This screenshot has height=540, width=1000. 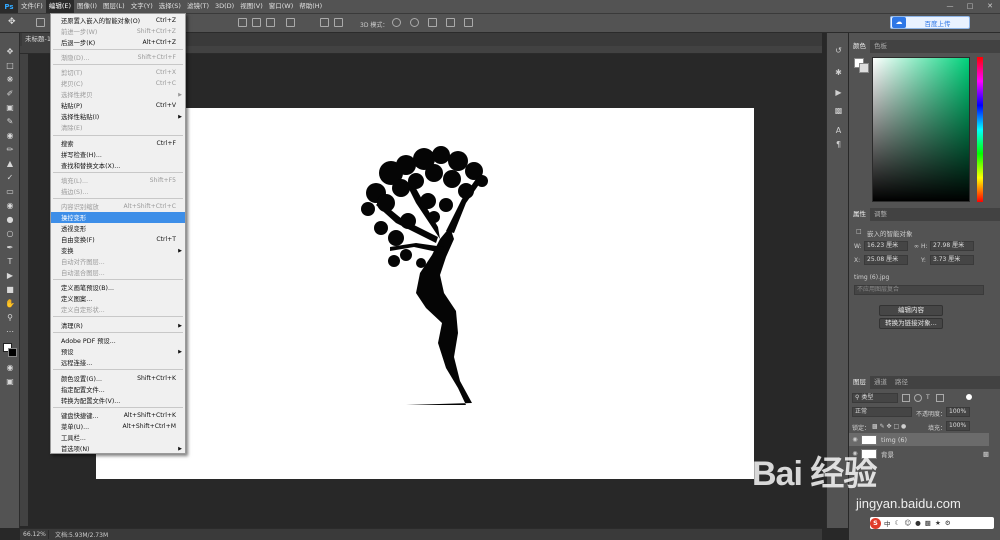 I want to click on ime-settings-icon: ⚙, so click(x=948, y=523).